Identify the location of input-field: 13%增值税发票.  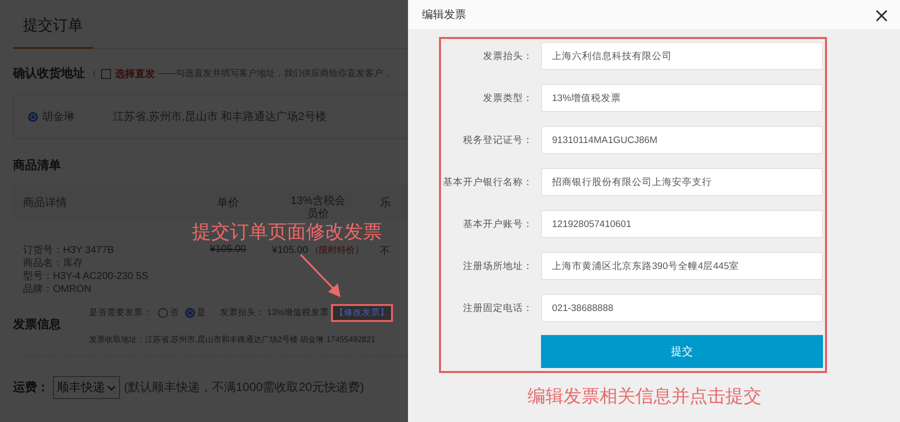
(682, 98).